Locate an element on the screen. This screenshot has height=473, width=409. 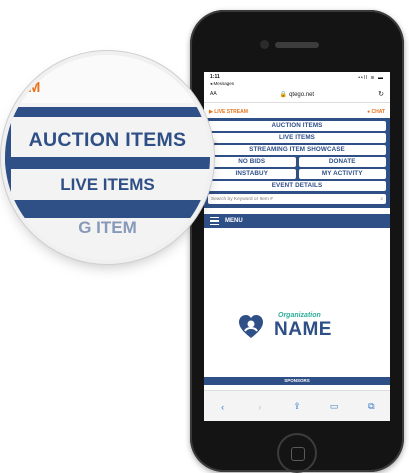
auction-items-button: AUCTION ITEMS is located at coordinates (297, 126).